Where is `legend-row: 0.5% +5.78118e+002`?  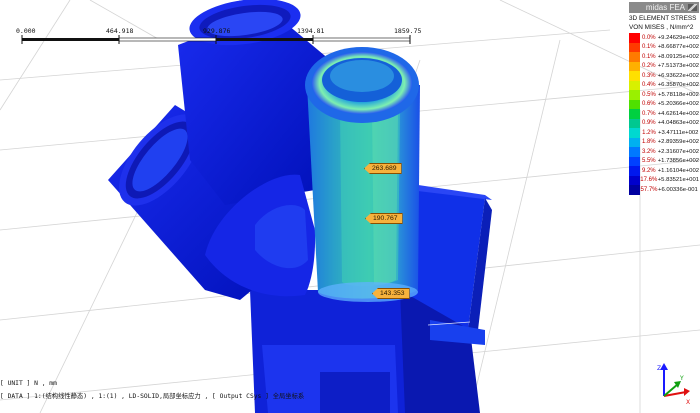
legend-row: 0.5% +5.78118e+002 is located at coordinates (664, 95).